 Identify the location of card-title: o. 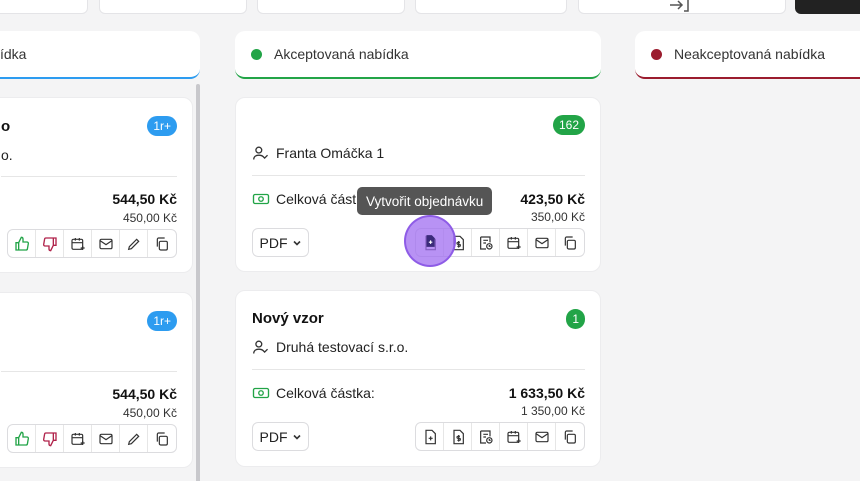
(6, 126).